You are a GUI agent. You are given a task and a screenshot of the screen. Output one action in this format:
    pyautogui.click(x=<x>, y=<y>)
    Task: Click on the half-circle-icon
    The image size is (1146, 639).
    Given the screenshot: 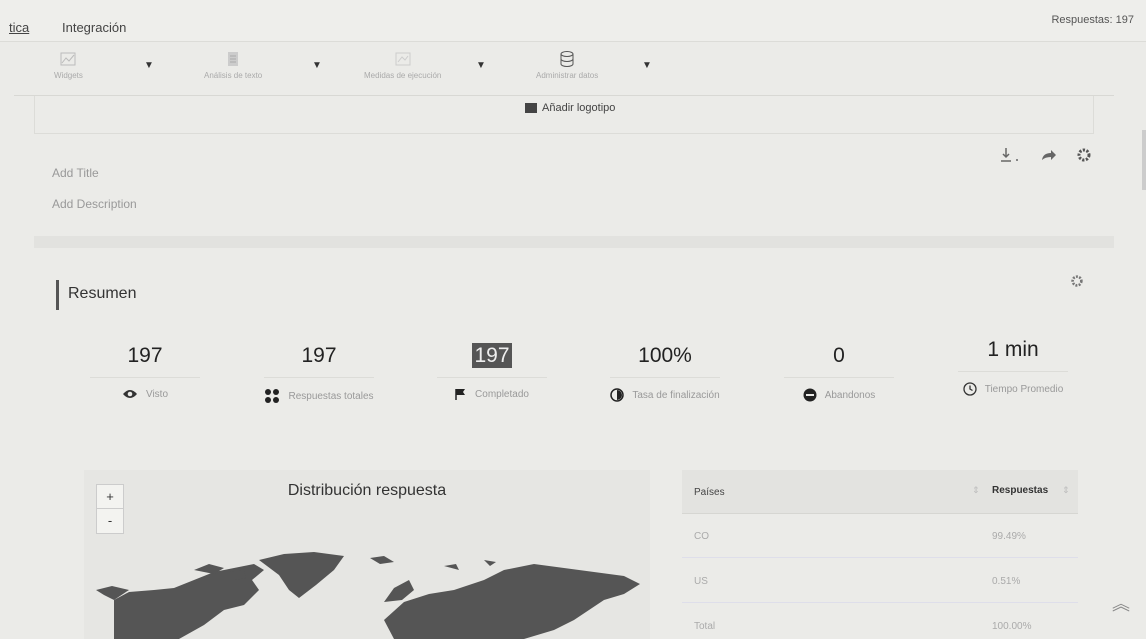 What is the action you would take?
    pyautogui.click(x=617, y=395)
    